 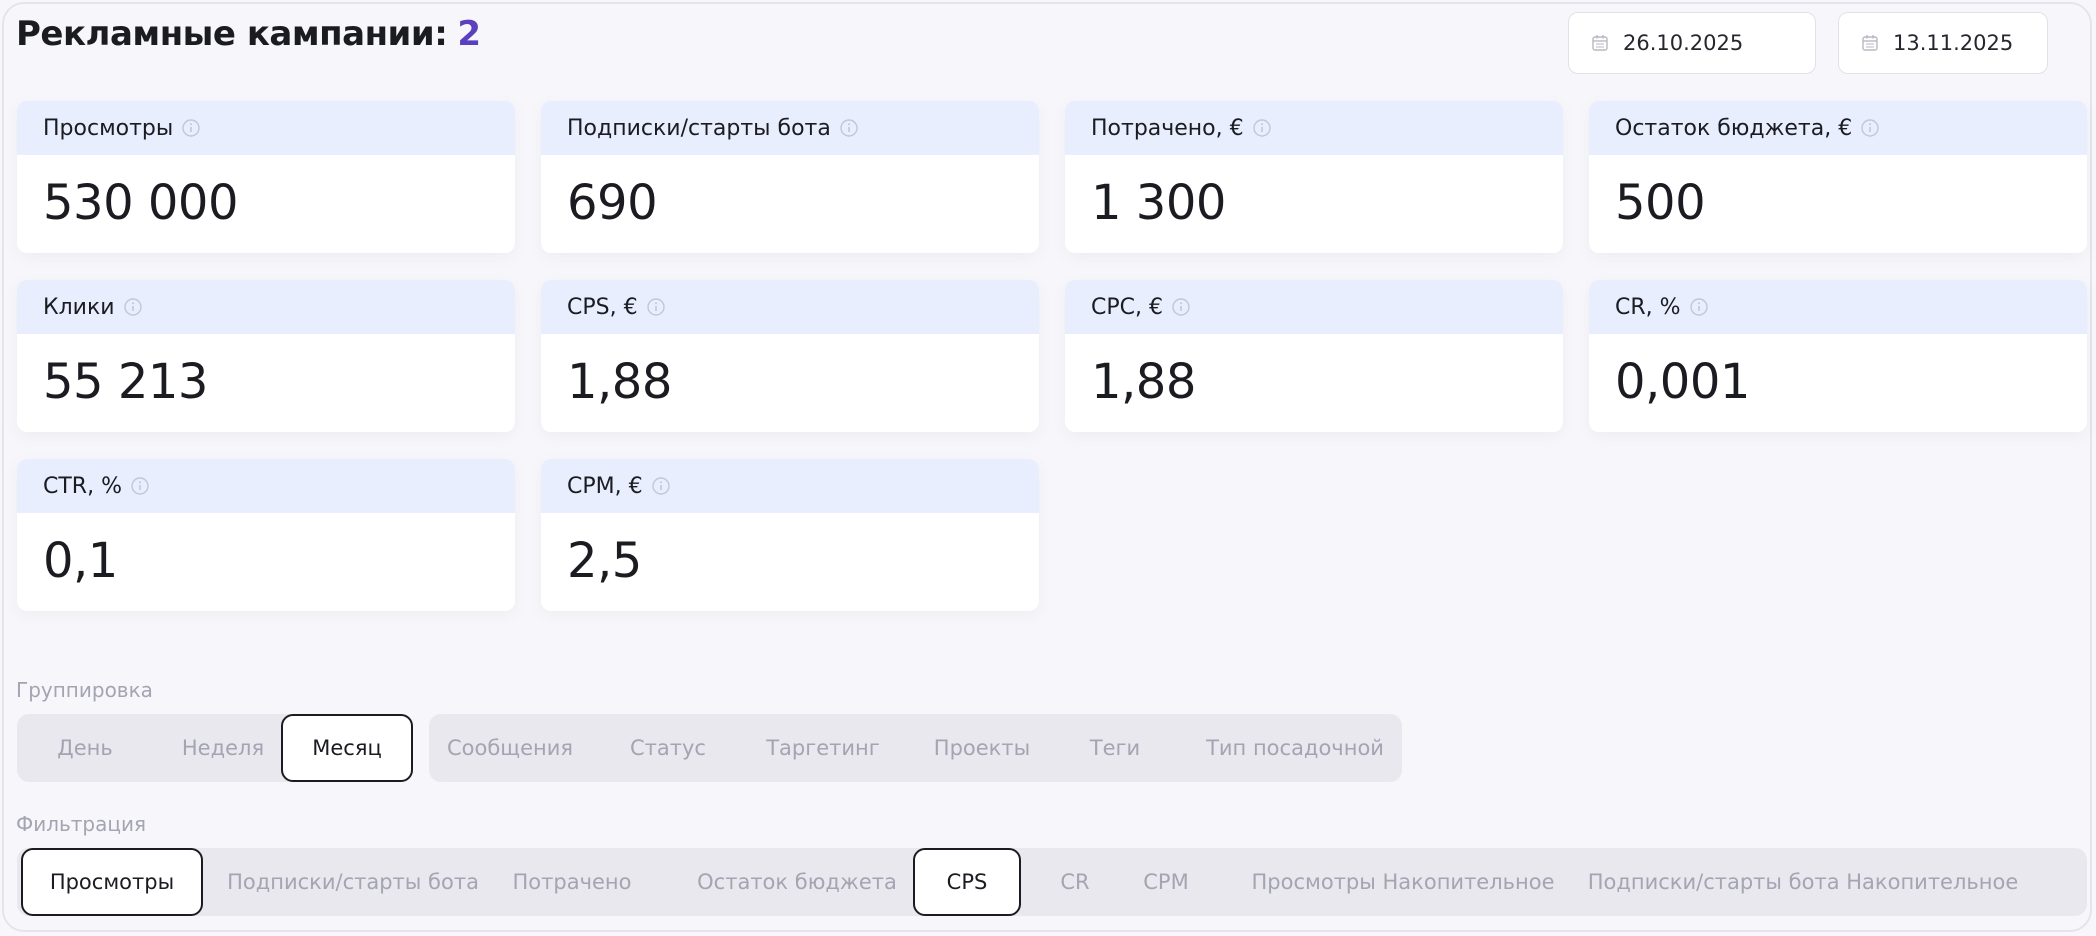 I want to click on metric-value: 690, so click(x=612, y=203).